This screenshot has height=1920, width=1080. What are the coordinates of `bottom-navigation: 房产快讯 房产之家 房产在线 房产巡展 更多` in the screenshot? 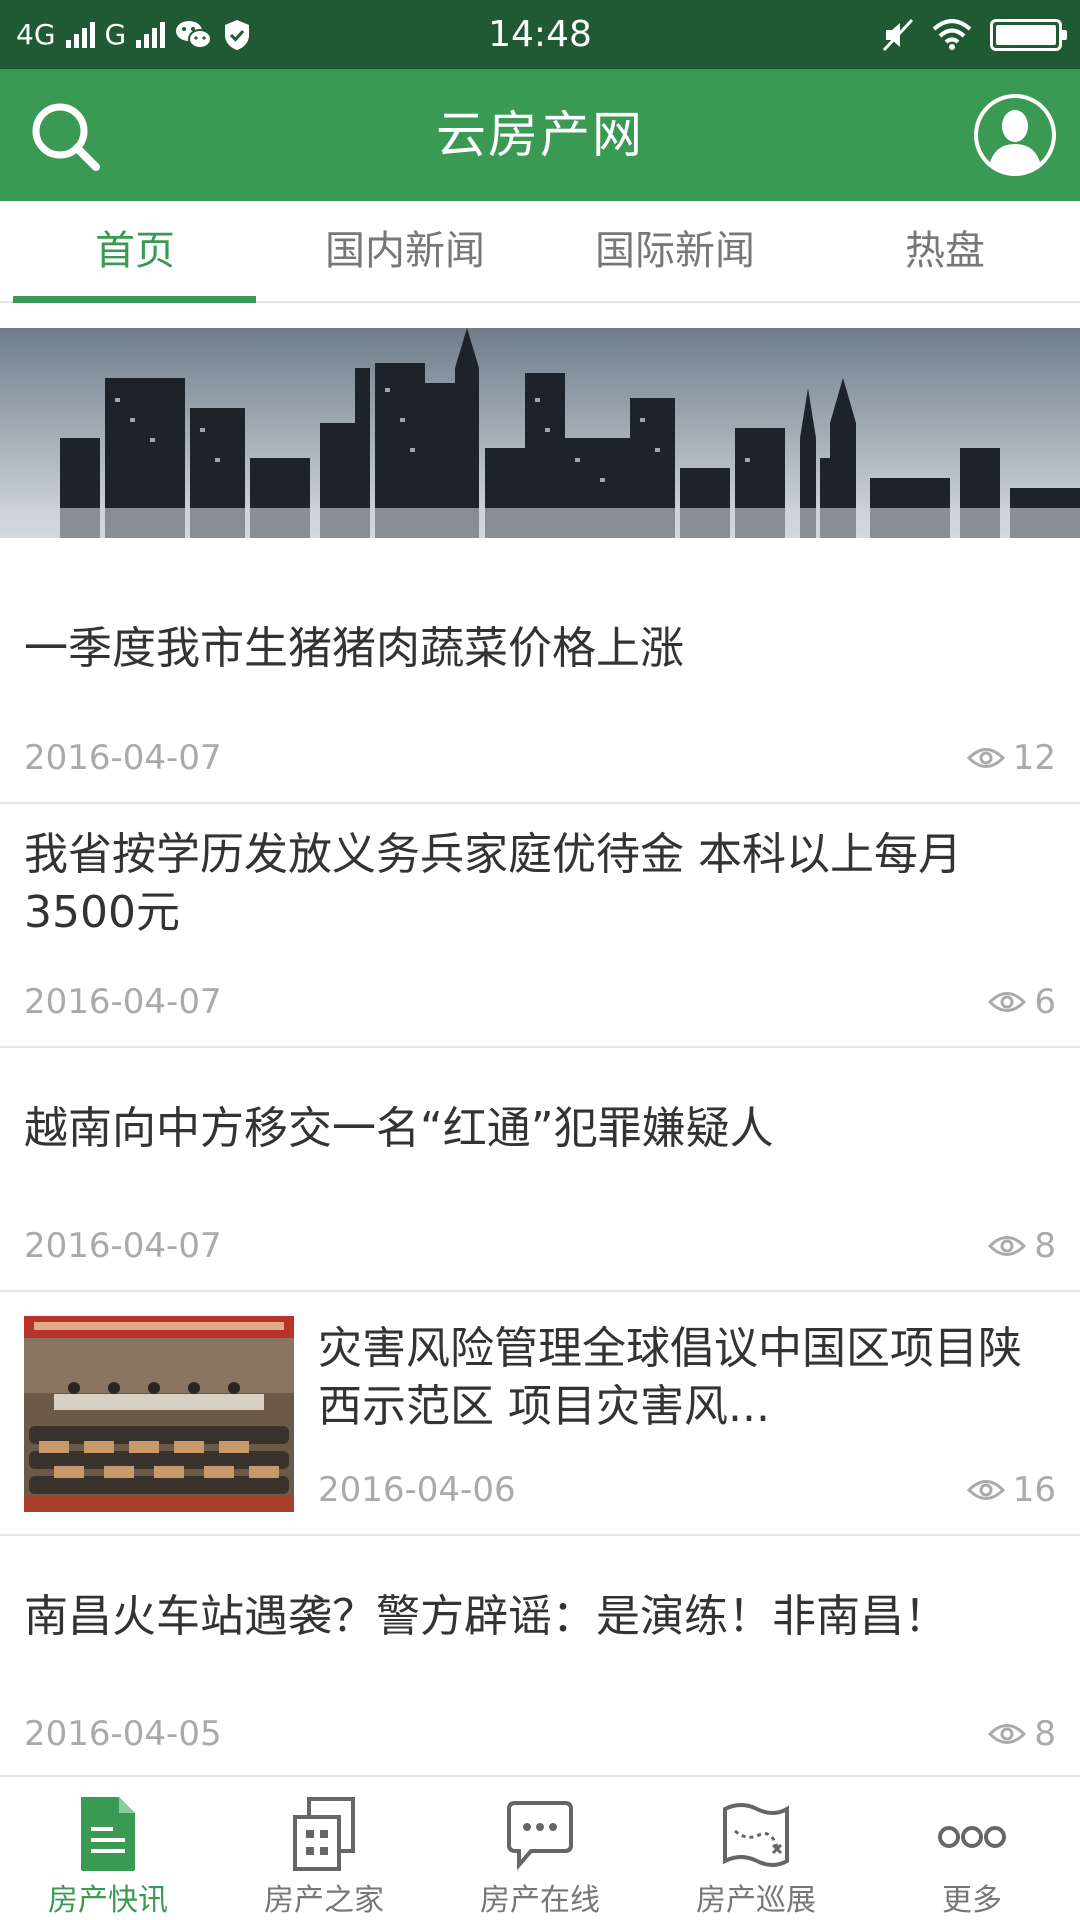 It's located at (540, 1847).